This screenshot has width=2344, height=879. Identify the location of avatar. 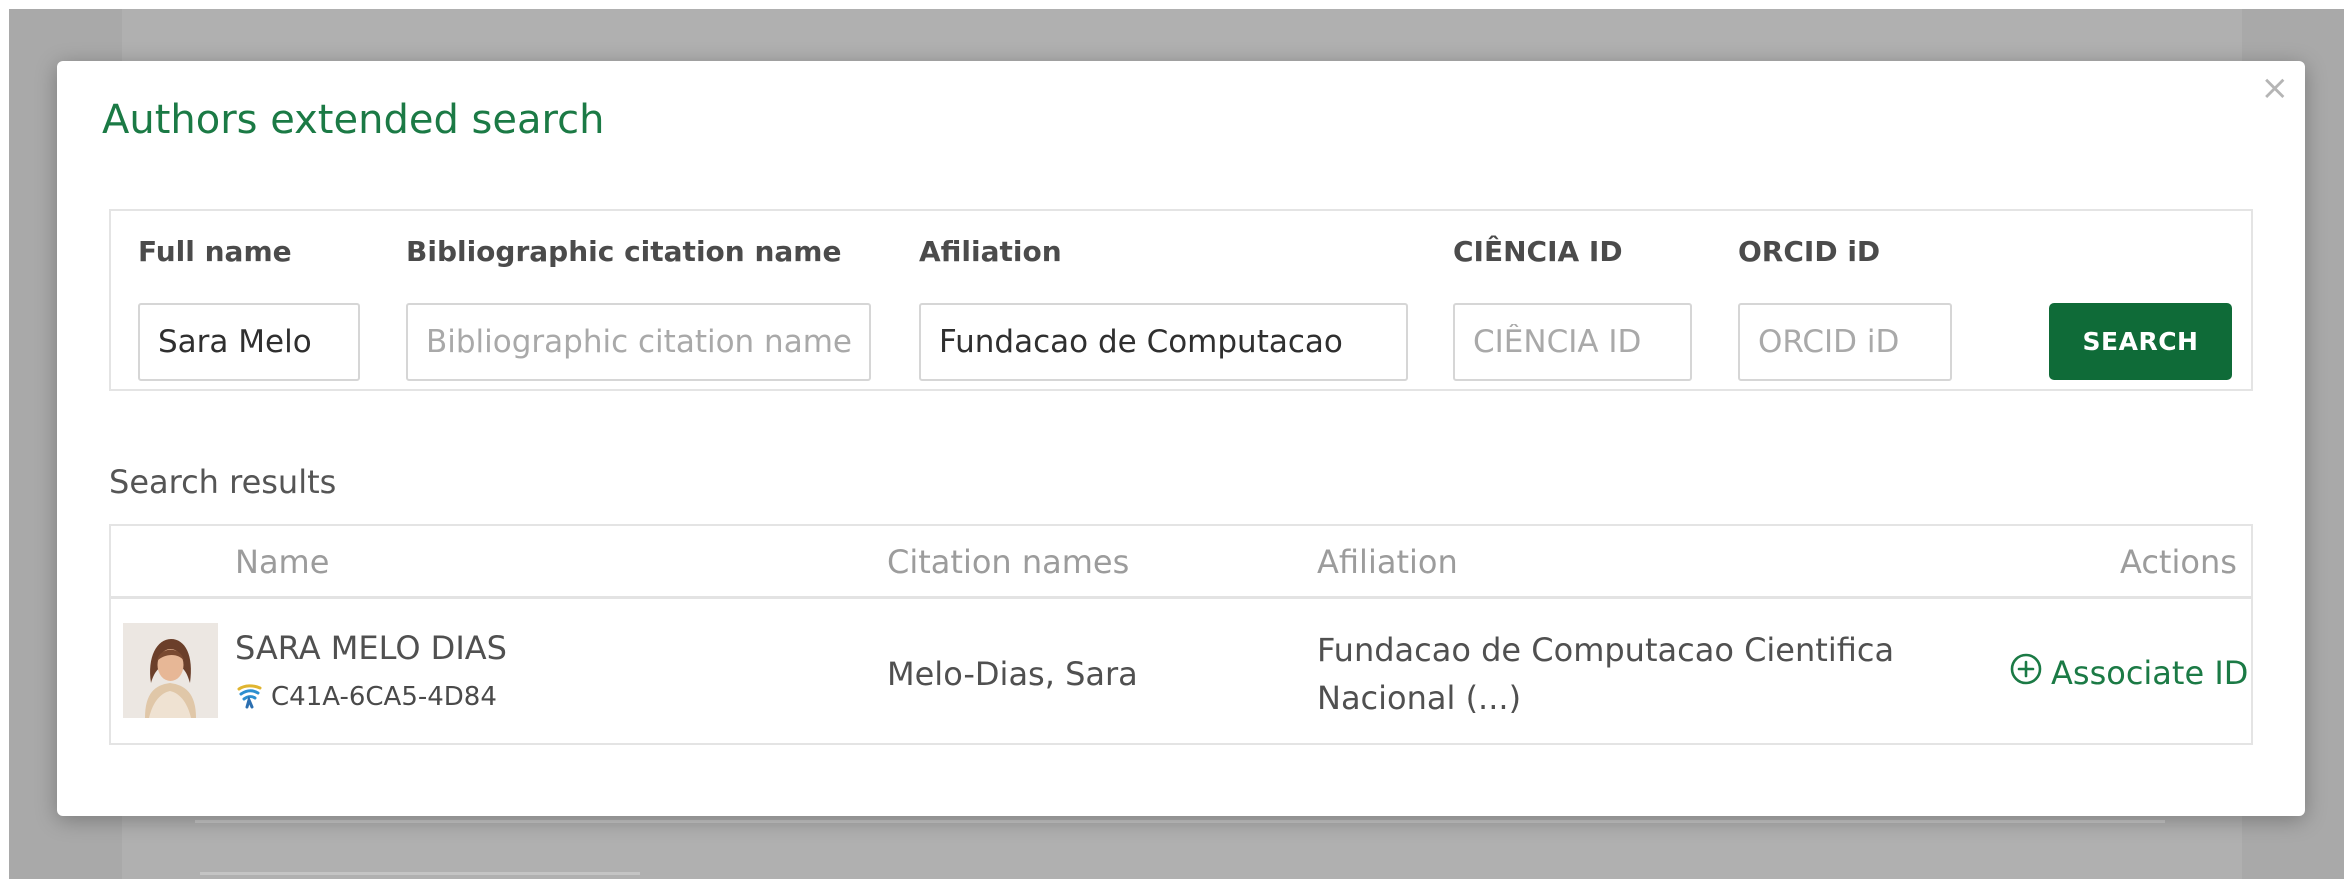
(170, 670).